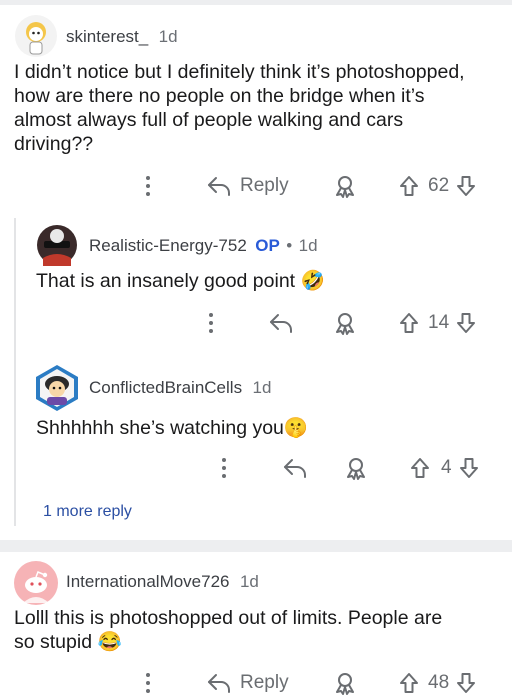 The image size is (512, 699). Describe the element at coordinates (439, 185) in the screenshot. I see `vote-count: 62` at that location.